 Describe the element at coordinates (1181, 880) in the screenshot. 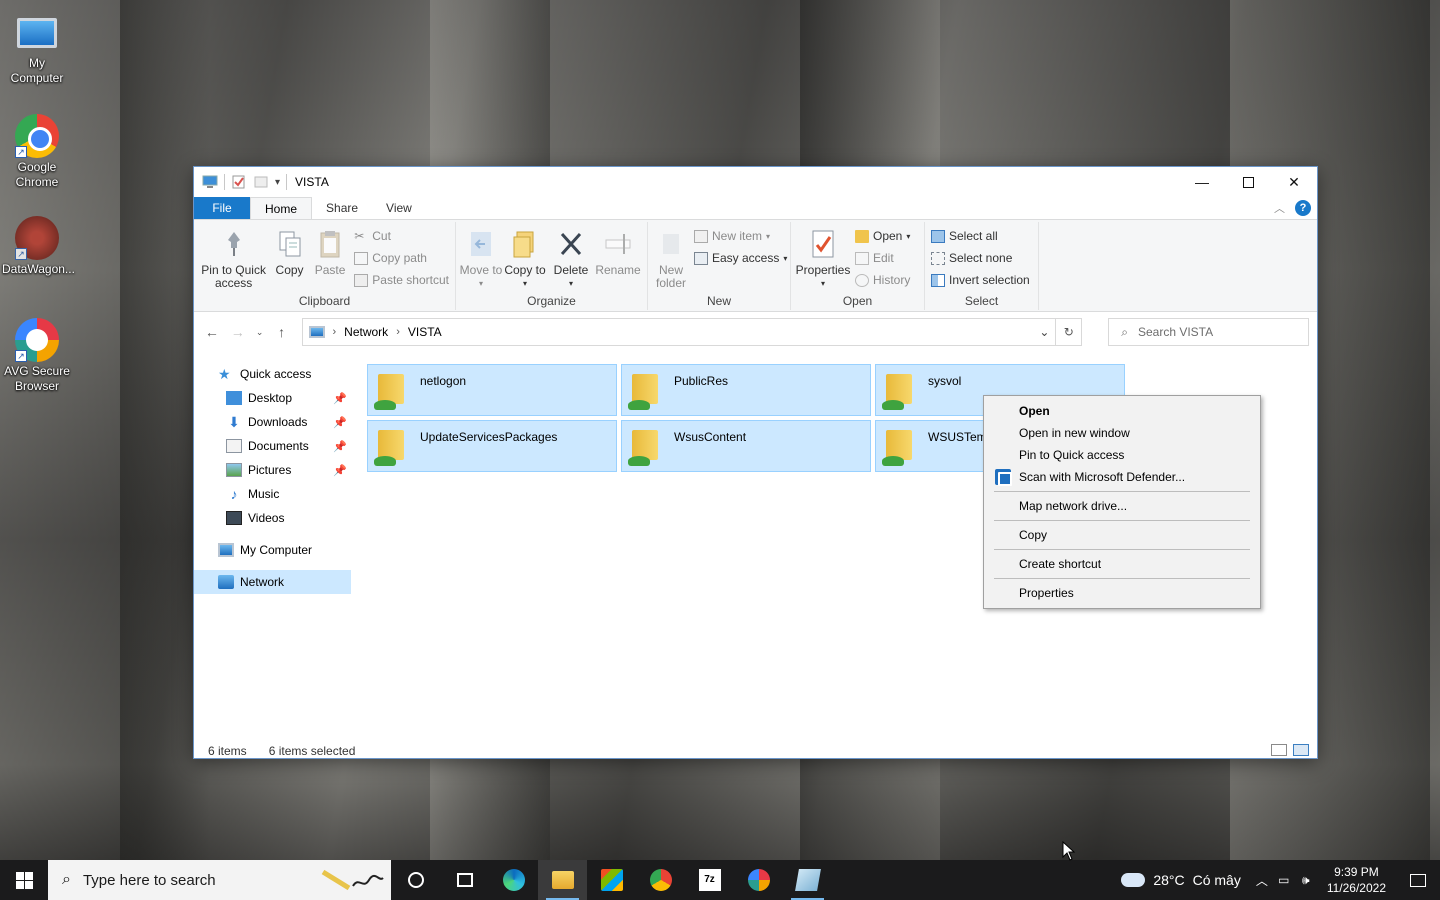

I see `weather-widget: 28°C Có mây` at that location.